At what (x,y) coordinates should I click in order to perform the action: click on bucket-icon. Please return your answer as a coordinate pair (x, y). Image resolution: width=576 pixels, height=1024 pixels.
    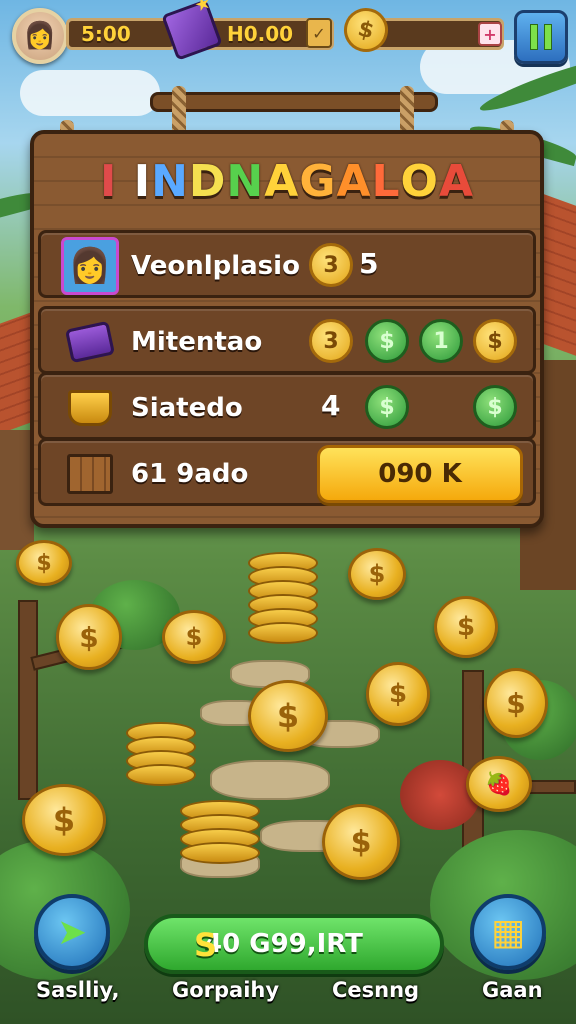
    Looking at the image, I should click on (90, 408).